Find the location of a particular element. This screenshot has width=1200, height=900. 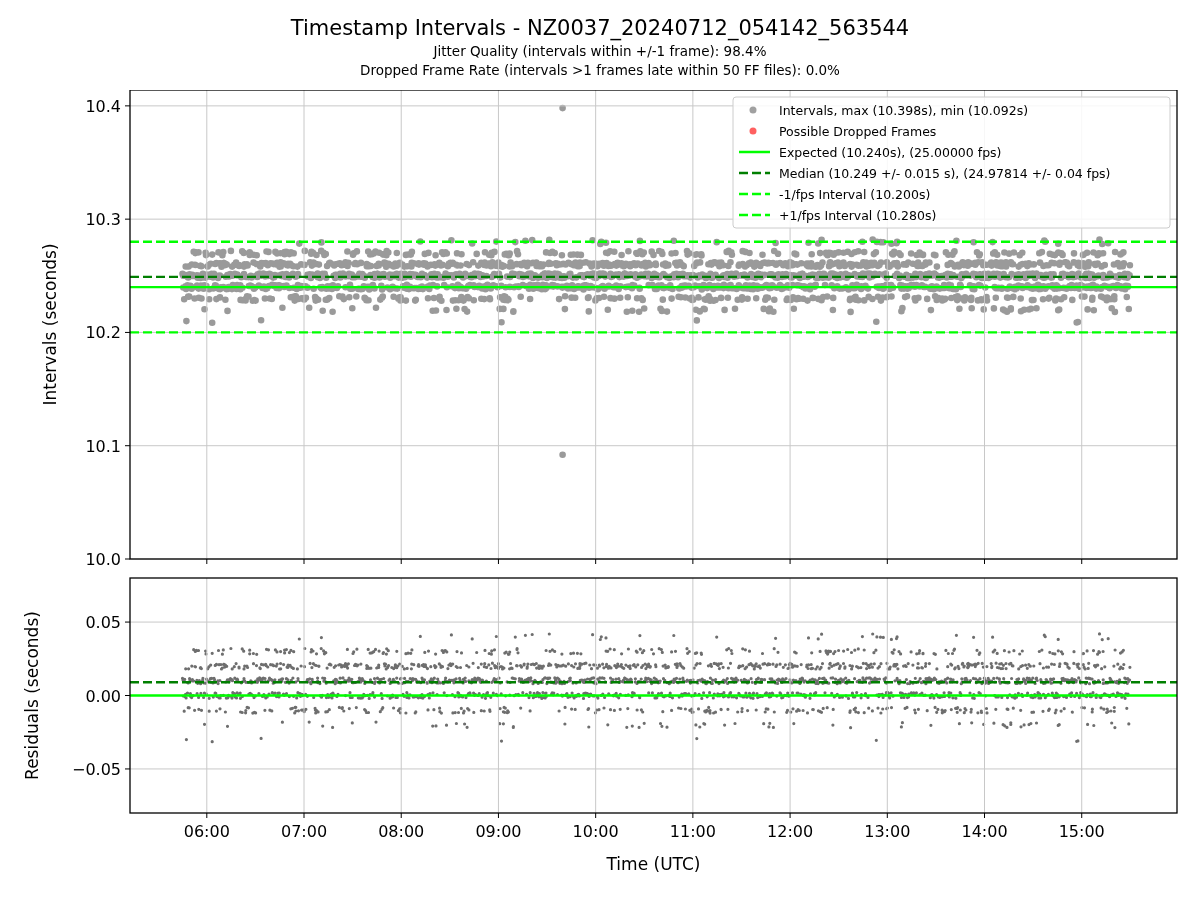

tick-label: 10.3 is located at coordinates (103, 220).